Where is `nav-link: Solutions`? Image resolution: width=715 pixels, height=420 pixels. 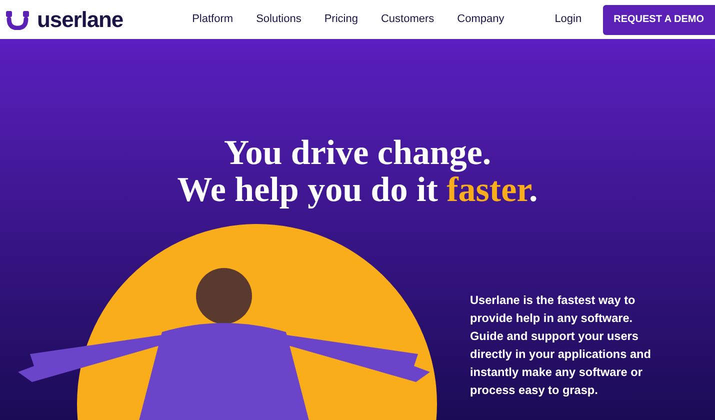 nav-link: Solutions is located at coordinates (279, 19).